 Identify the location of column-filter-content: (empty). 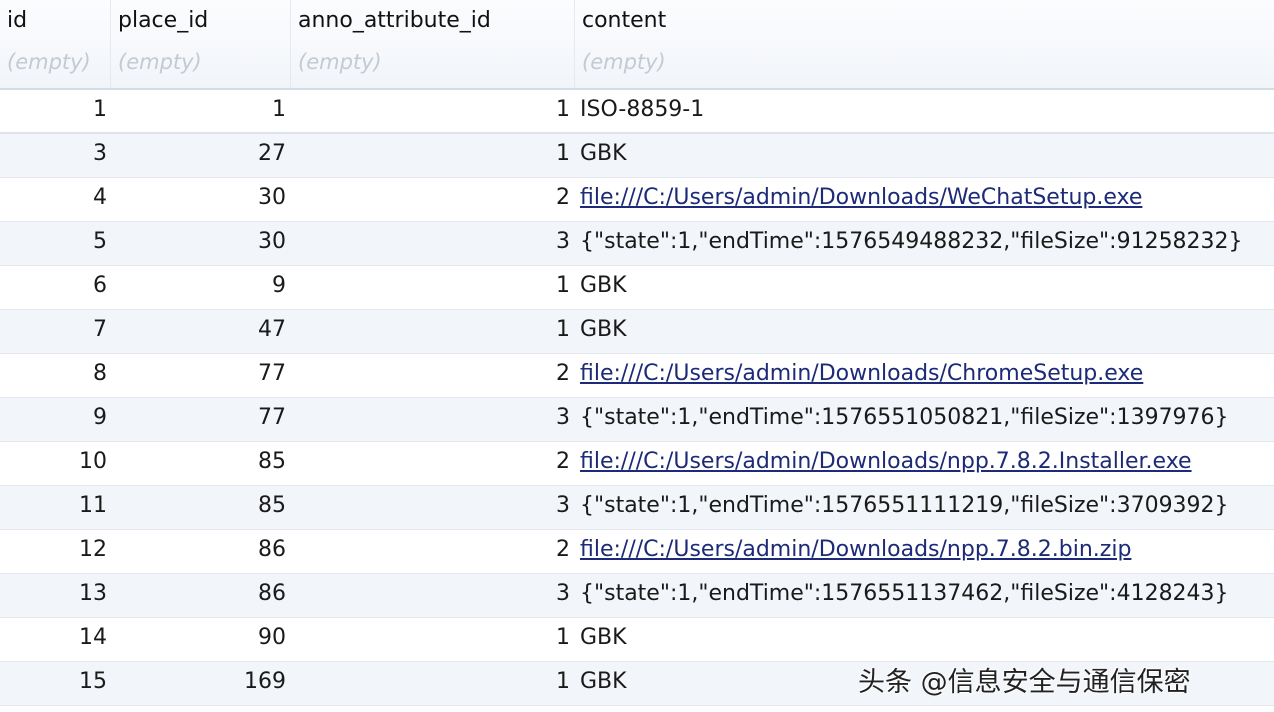
(624, 62).